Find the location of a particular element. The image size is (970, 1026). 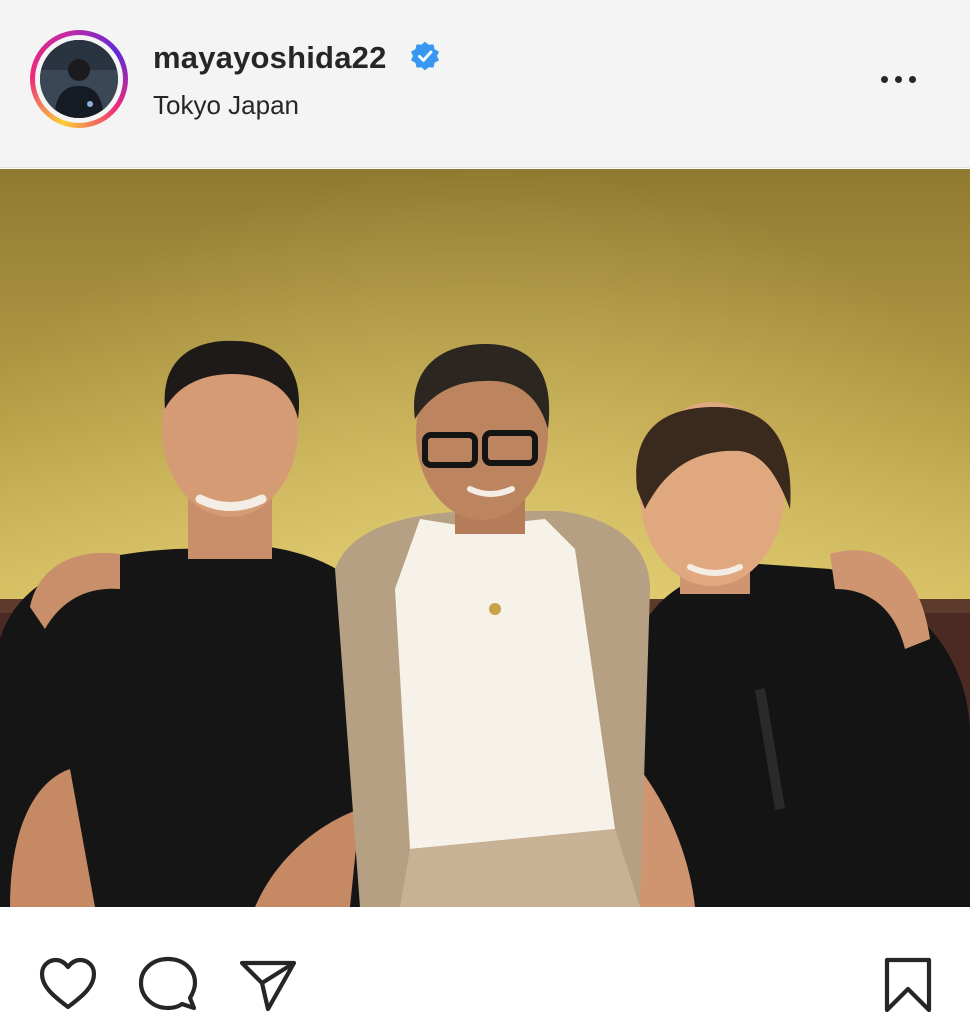

username: mayayoshida22 is located at coordinates (270, 58).